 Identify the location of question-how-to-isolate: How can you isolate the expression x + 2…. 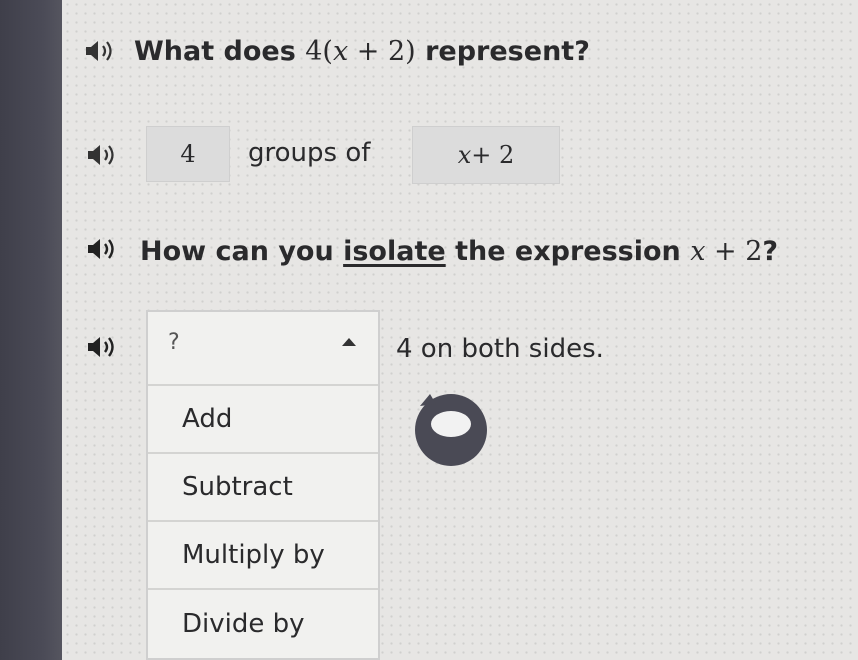
(459, 251).